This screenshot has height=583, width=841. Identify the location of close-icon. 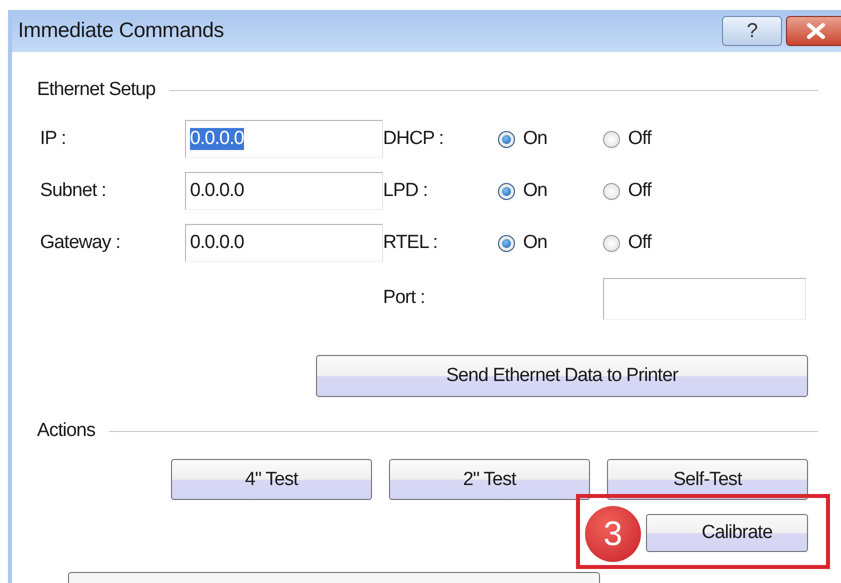
(816, 31).